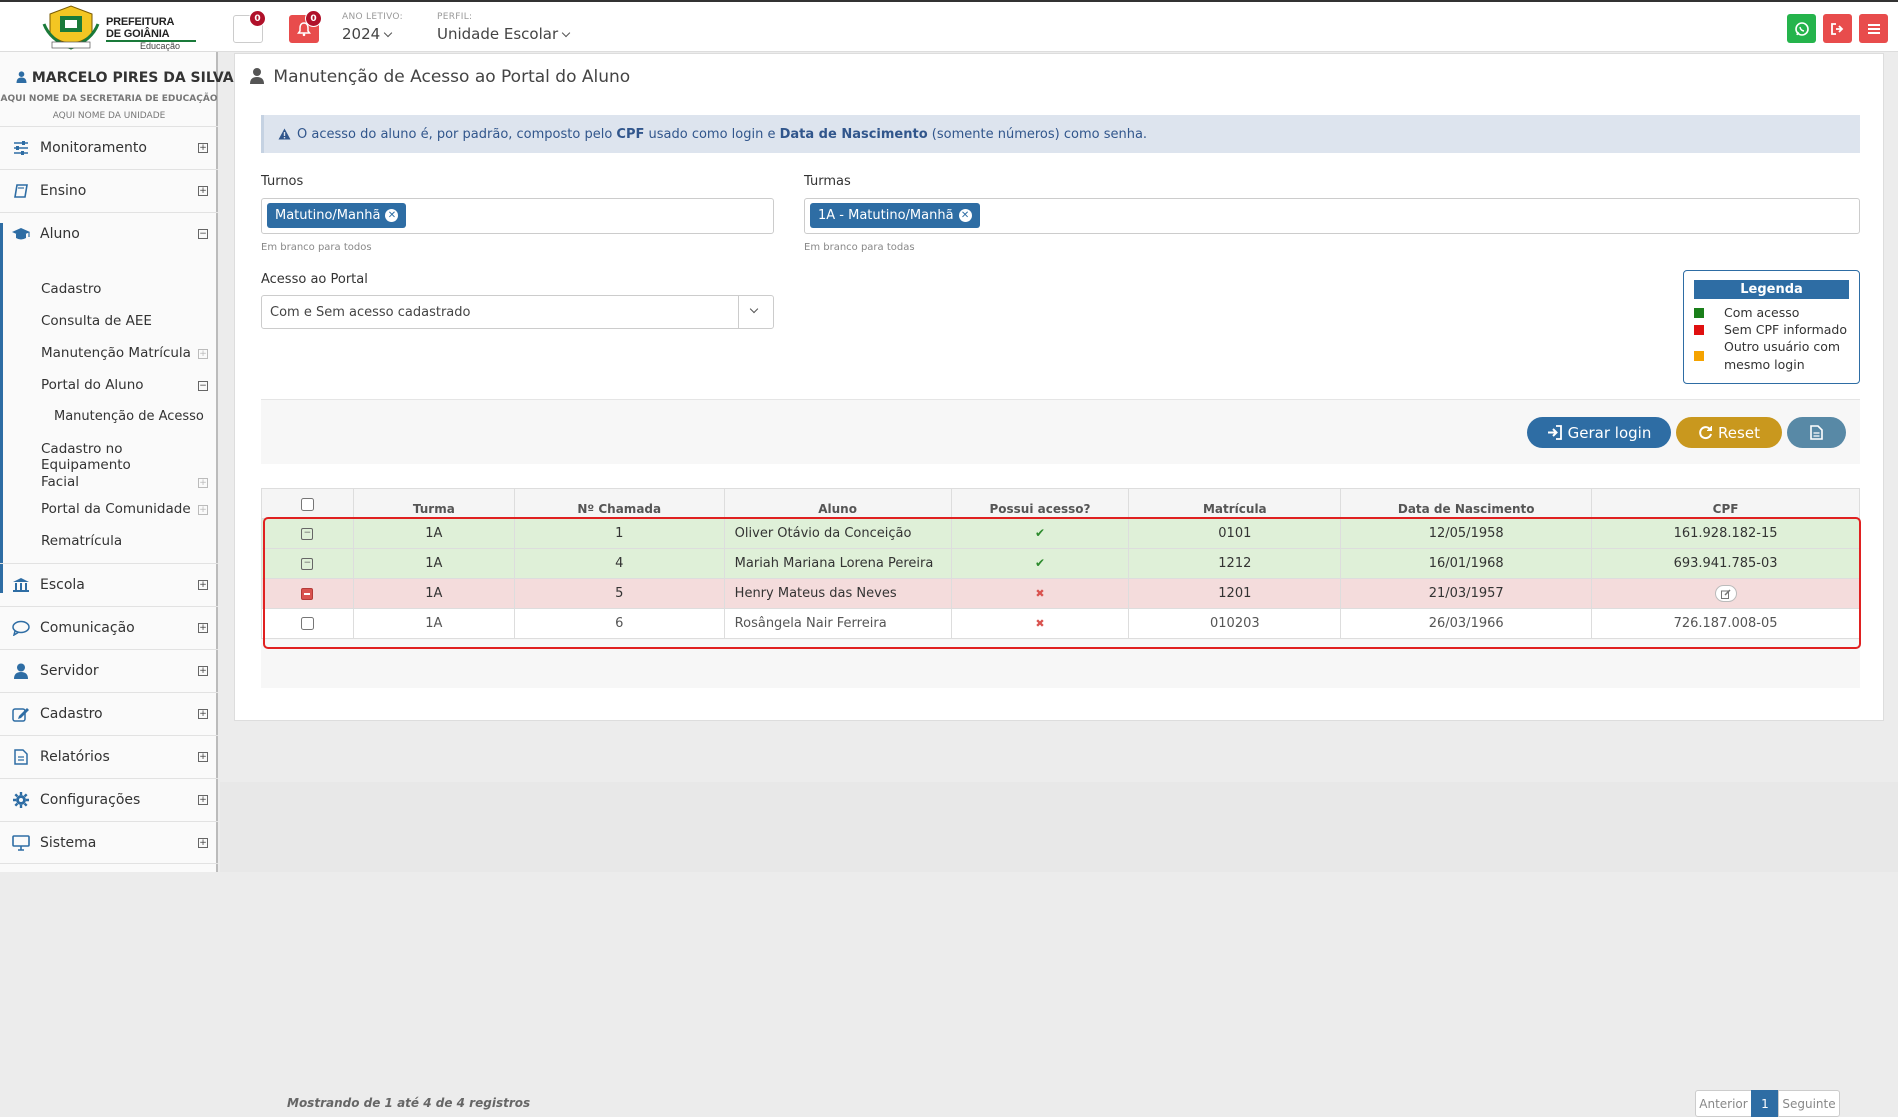  Describe the element at coordinates (21, 714) in the screenshot. I see `edit-icon` at that location.